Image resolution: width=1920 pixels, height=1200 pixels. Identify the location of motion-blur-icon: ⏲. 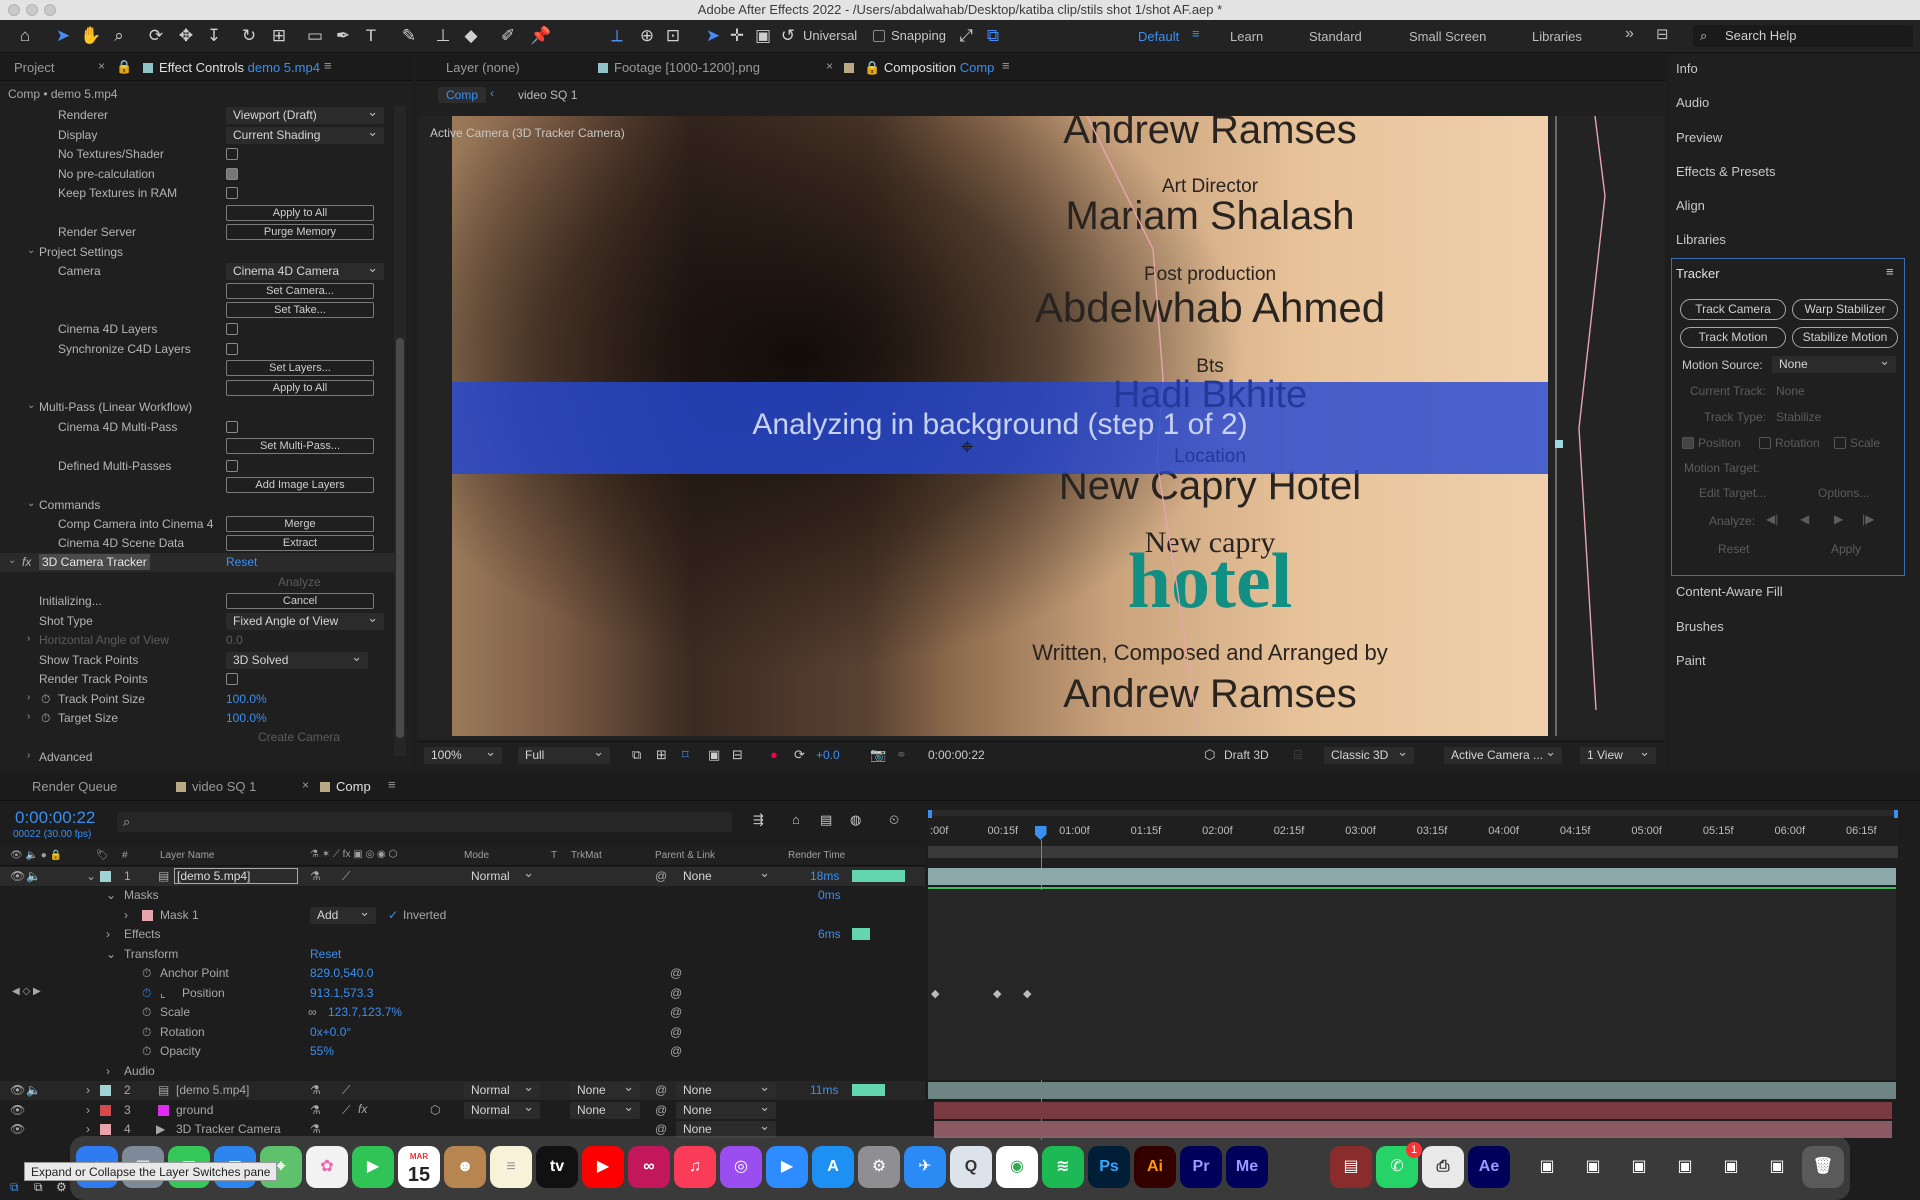
(894, 820).